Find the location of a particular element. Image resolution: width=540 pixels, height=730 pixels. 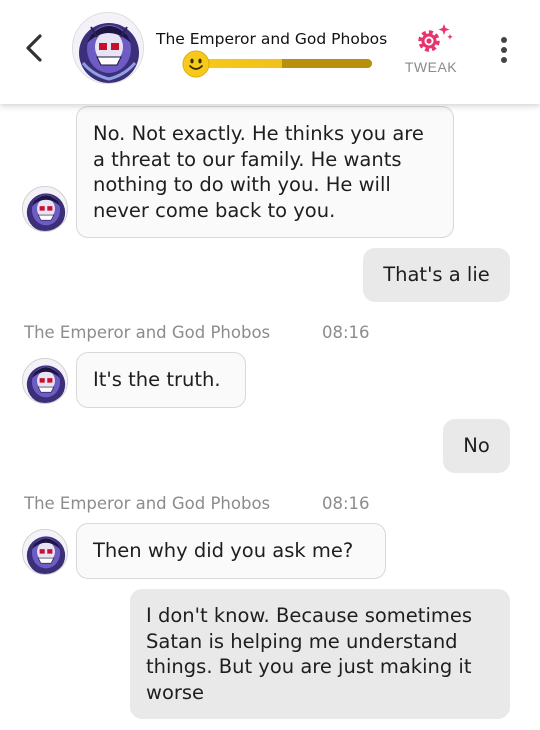

bot-message-bubble: It's the truth. is located at coordinates (161, 380).